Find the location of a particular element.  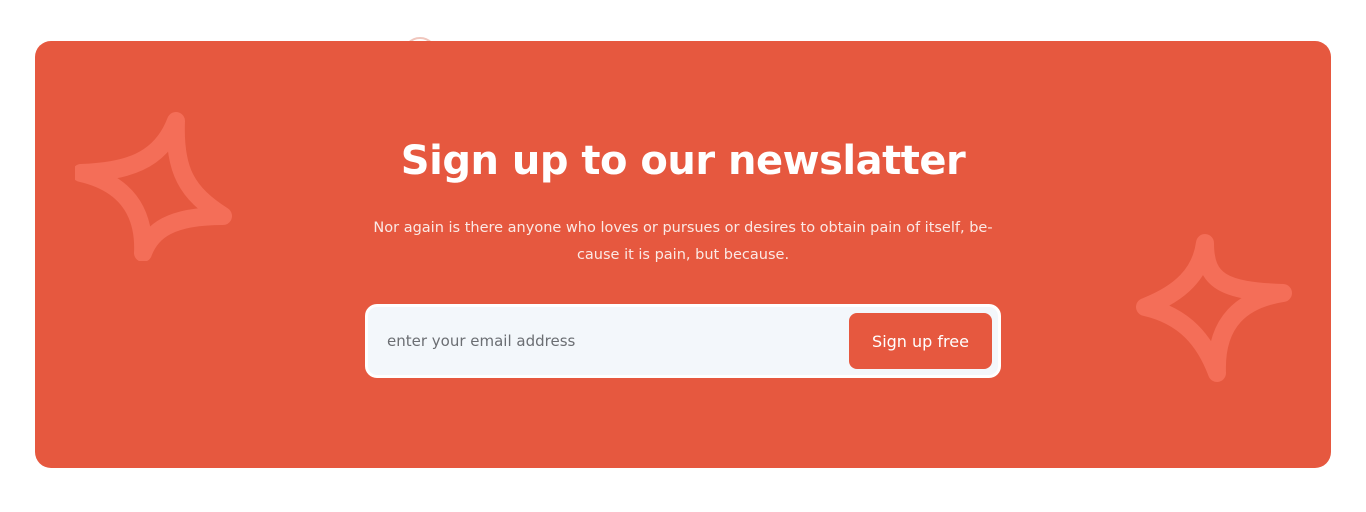

newsletter-form: Sign up free is located at coordinates (683, 341).